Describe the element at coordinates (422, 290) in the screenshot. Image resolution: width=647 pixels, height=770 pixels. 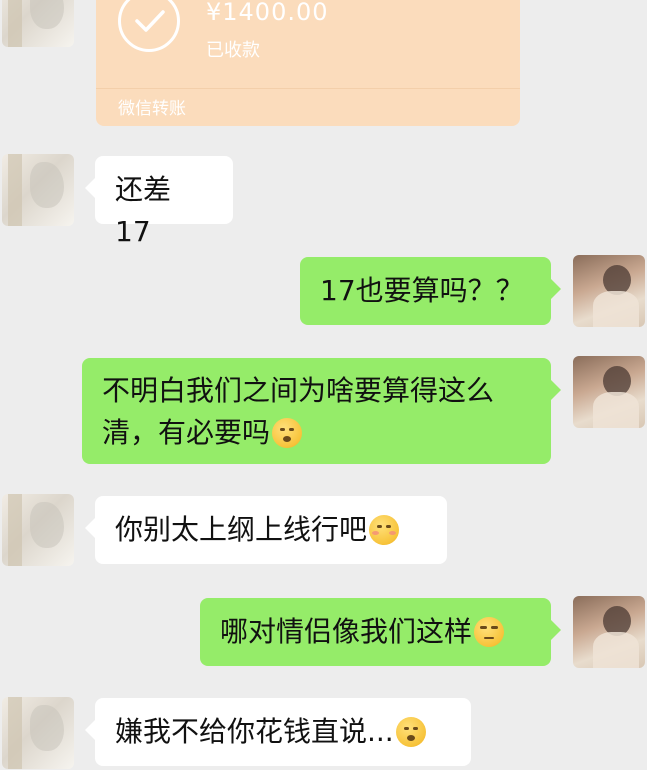
I see `message-text: 17也要算吗？？` at that location.